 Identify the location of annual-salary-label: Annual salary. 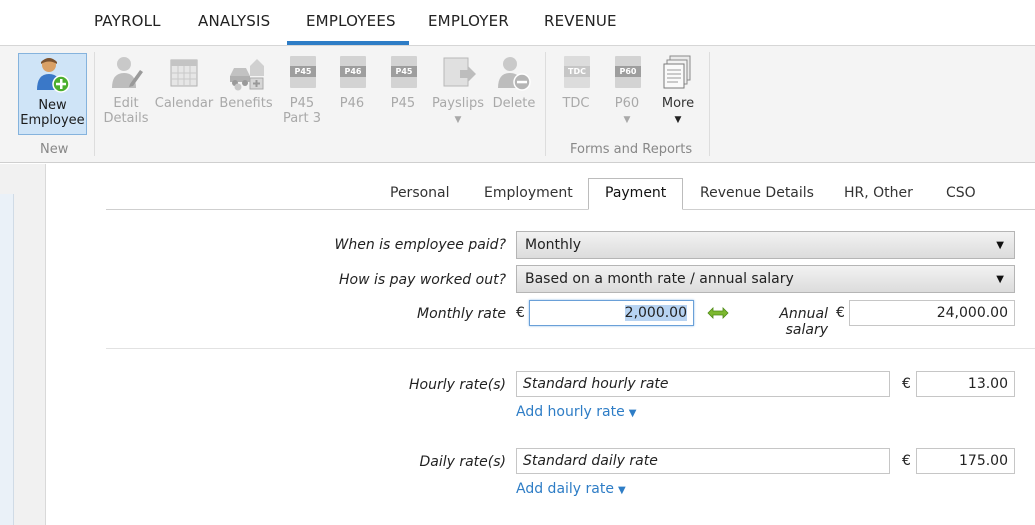
(803, 322).